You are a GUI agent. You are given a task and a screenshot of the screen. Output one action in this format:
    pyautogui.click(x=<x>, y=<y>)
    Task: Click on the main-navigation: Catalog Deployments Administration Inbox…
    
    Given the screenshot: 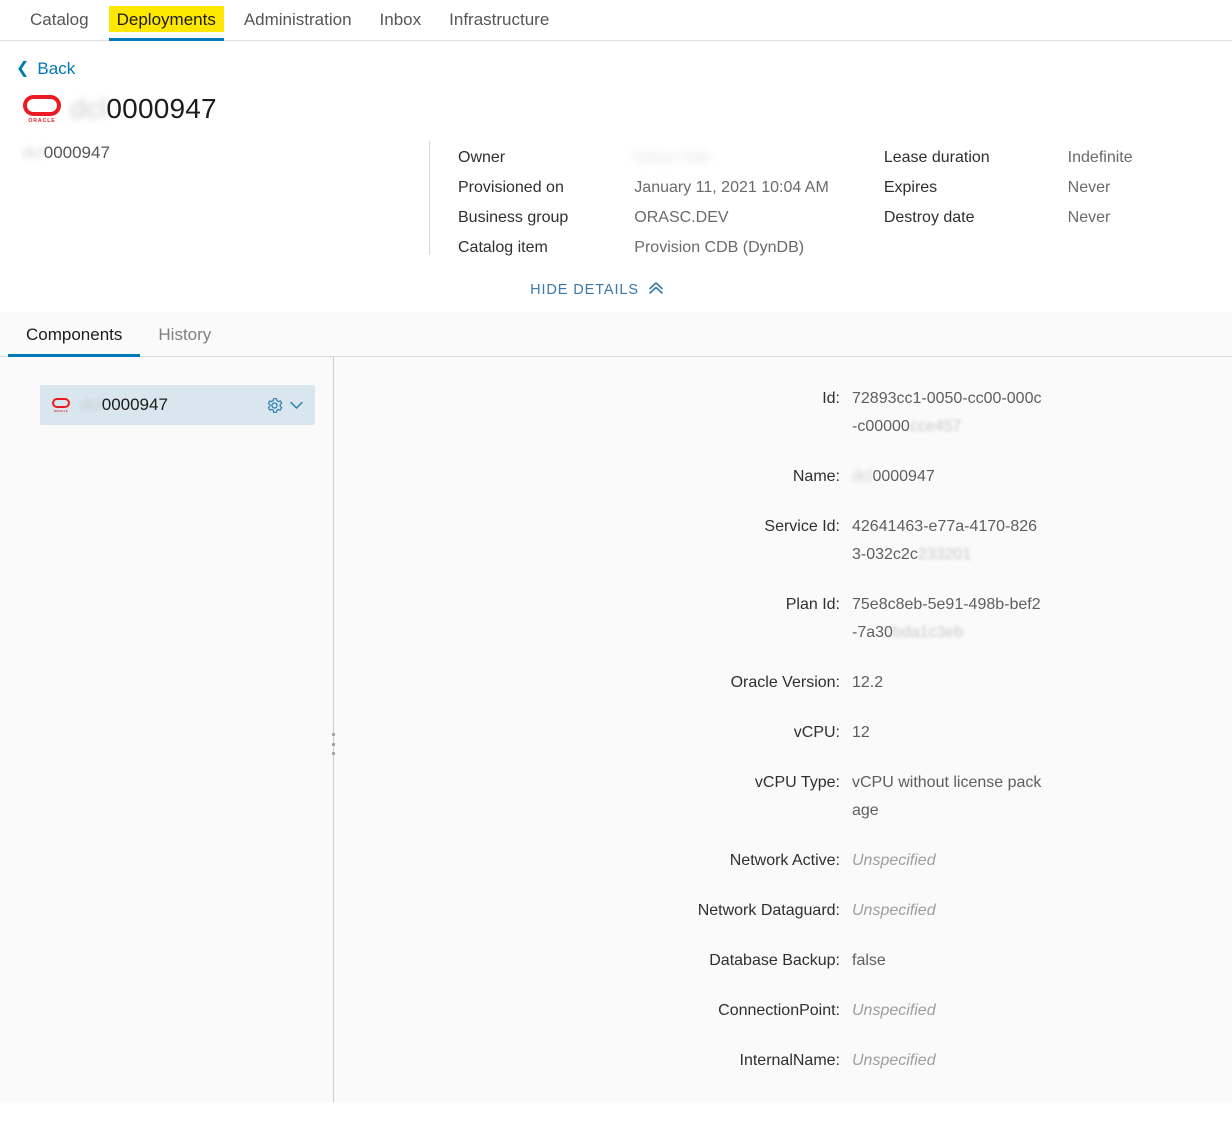 What is the action you would take?
    pyautogui.click(x=616, y=20)
    